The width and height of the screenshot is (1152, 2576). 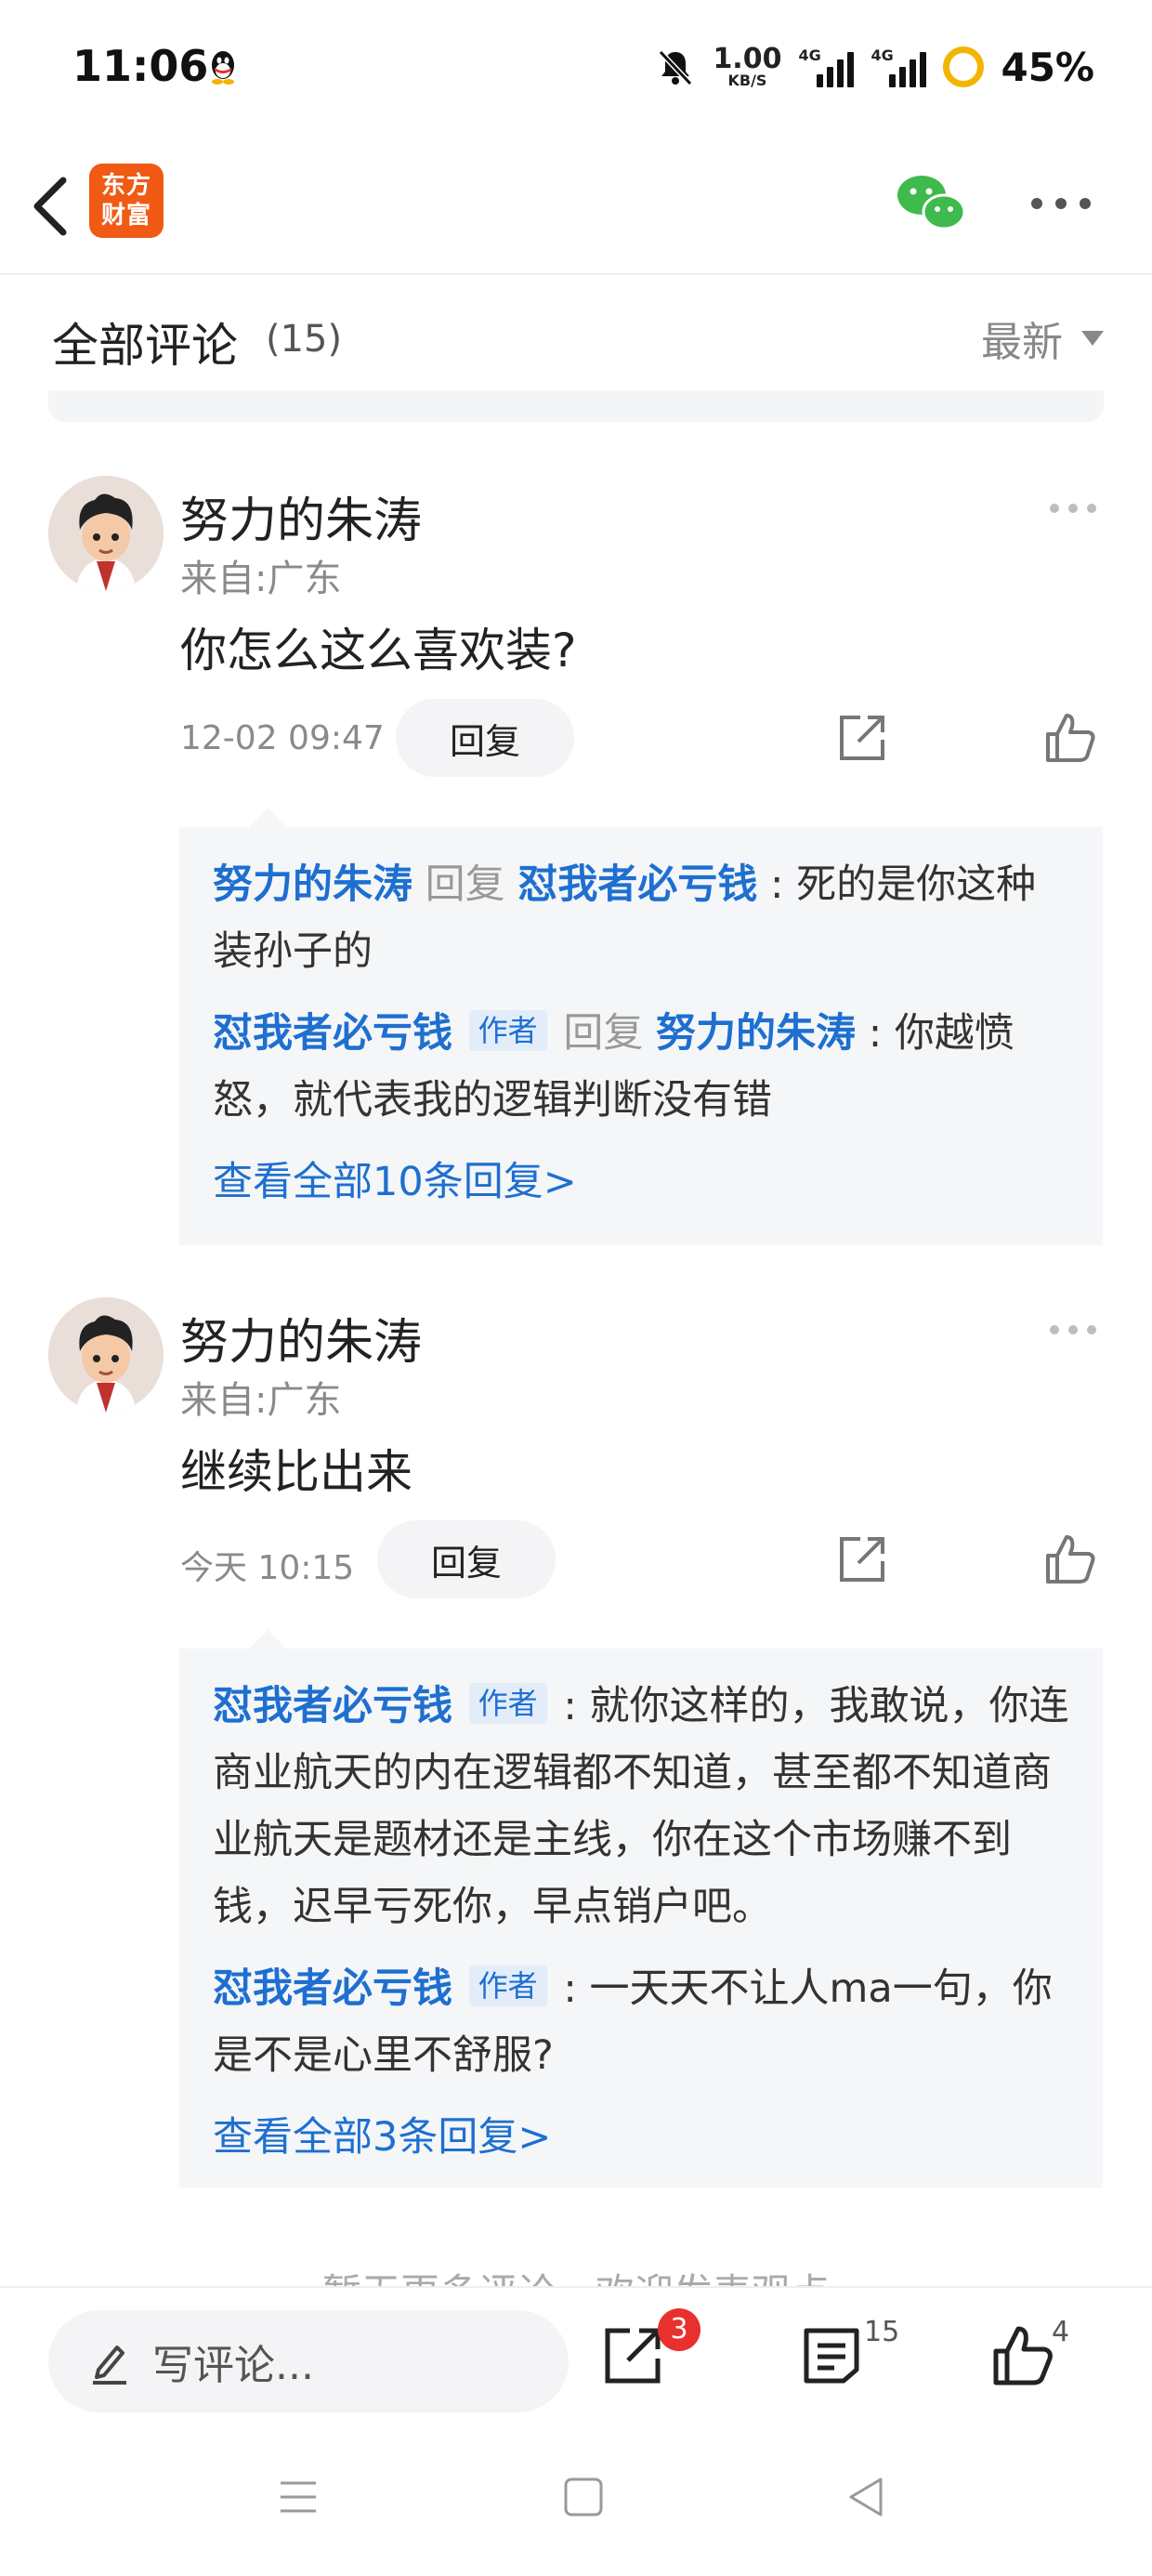 I want to click on wechat-icon, so click(x=931, y=203).